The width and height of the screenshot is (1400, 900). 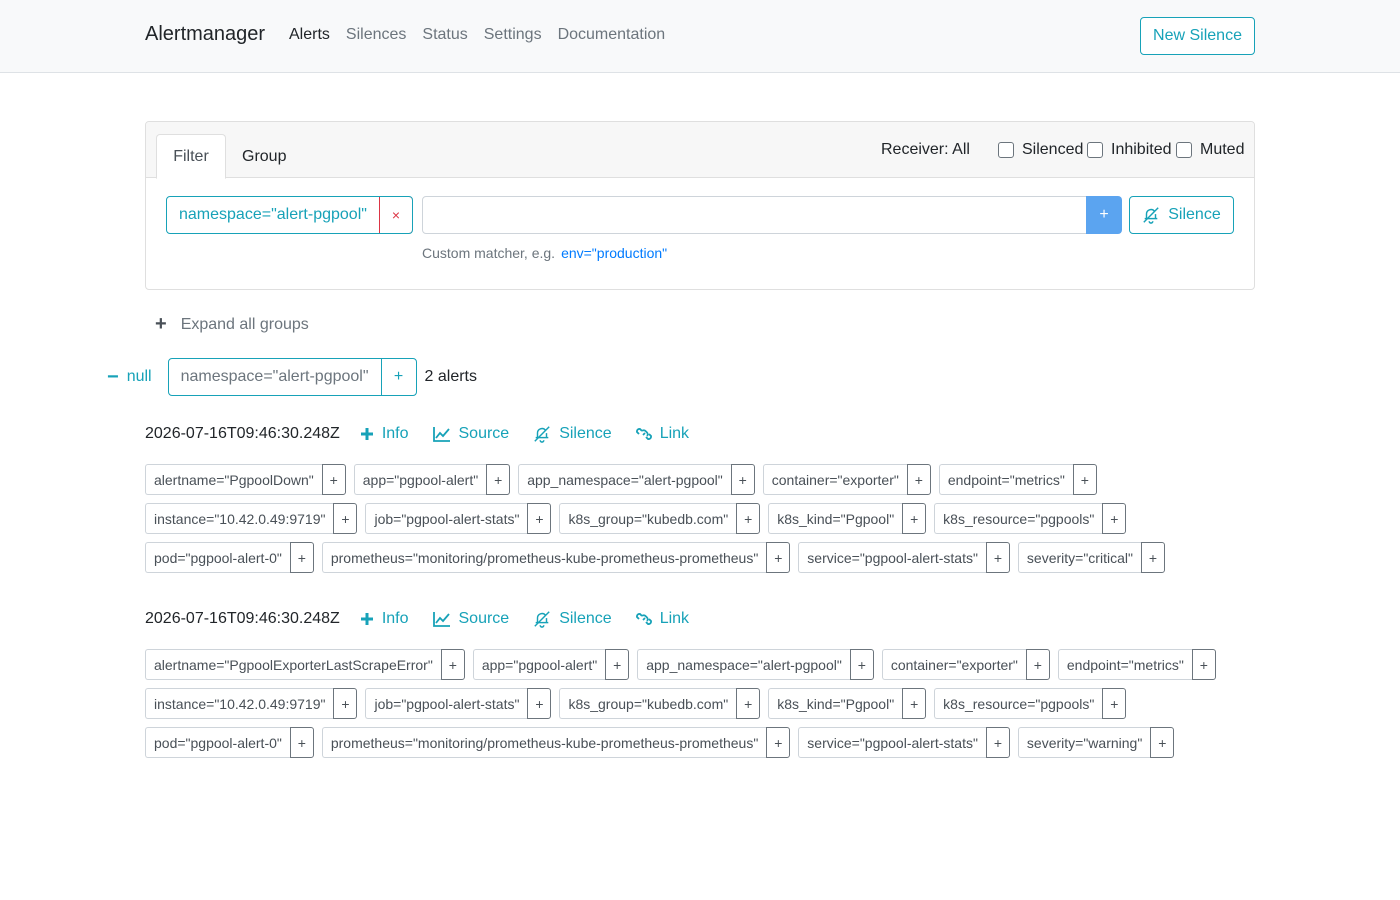 What do you see at coordinates (1104, 215) in the screenshot?
I see `add-matcher-button: +` at bounding box center [1104, 215].